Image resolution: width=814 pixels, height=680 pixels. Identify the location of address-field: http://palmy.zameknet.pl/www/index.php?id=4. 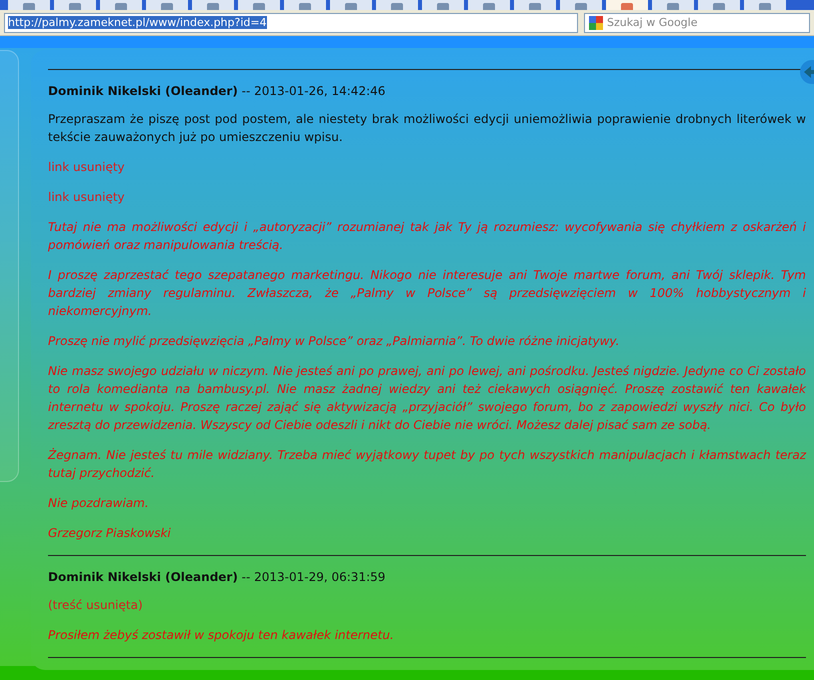
(291, 22).